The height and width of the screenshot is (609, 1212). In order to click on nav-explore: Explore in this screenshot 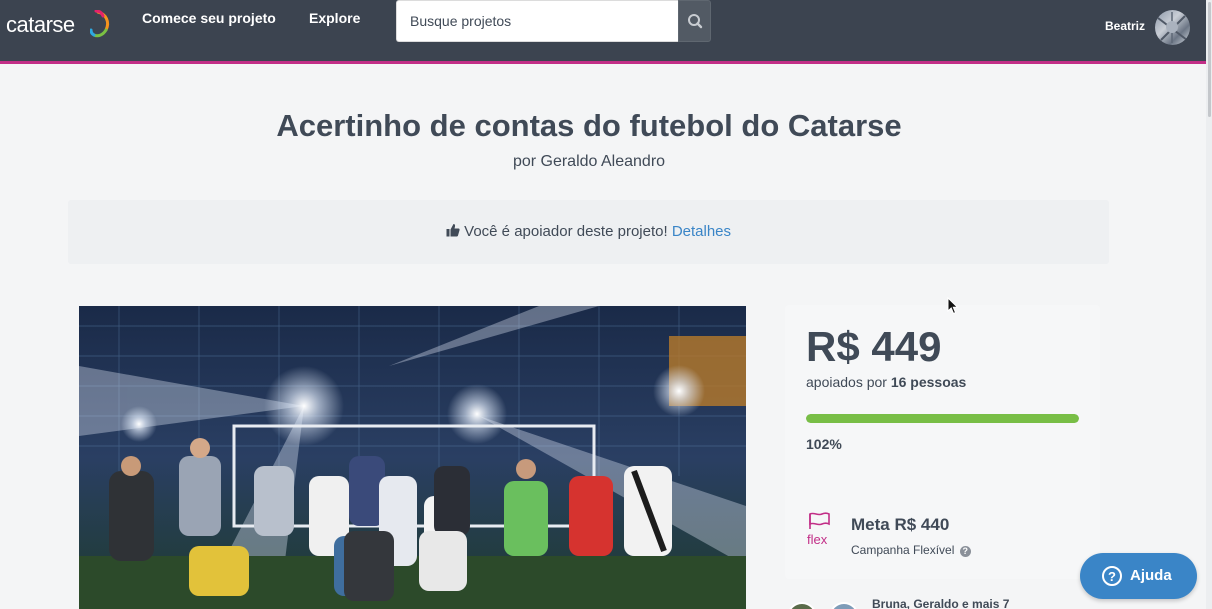, I will do `click(334, 18)`.